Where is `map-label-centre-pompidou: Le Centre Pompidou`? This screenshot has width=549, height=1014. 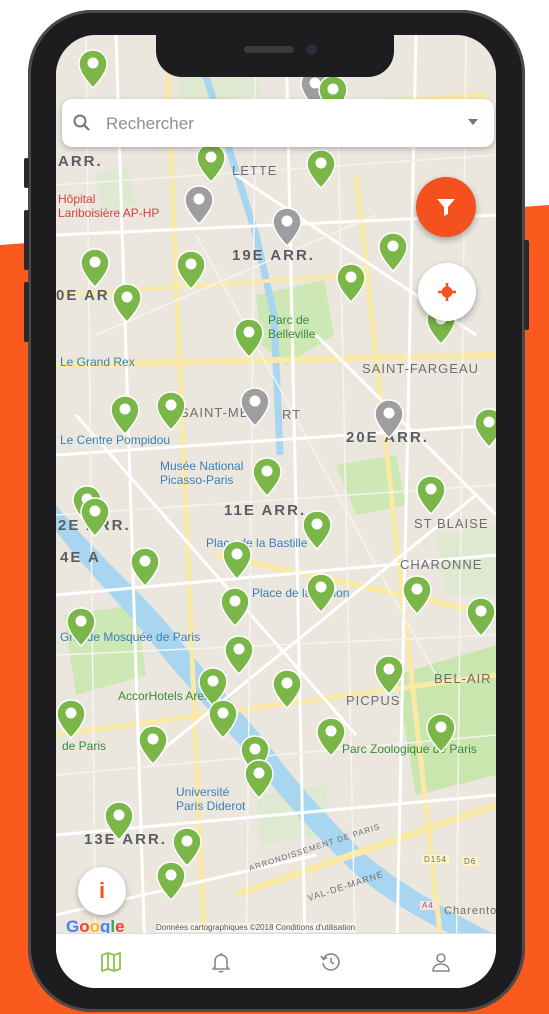
map-label-centre-pompidou: Le Centre Pompidou is located at coordinates (115, 440).